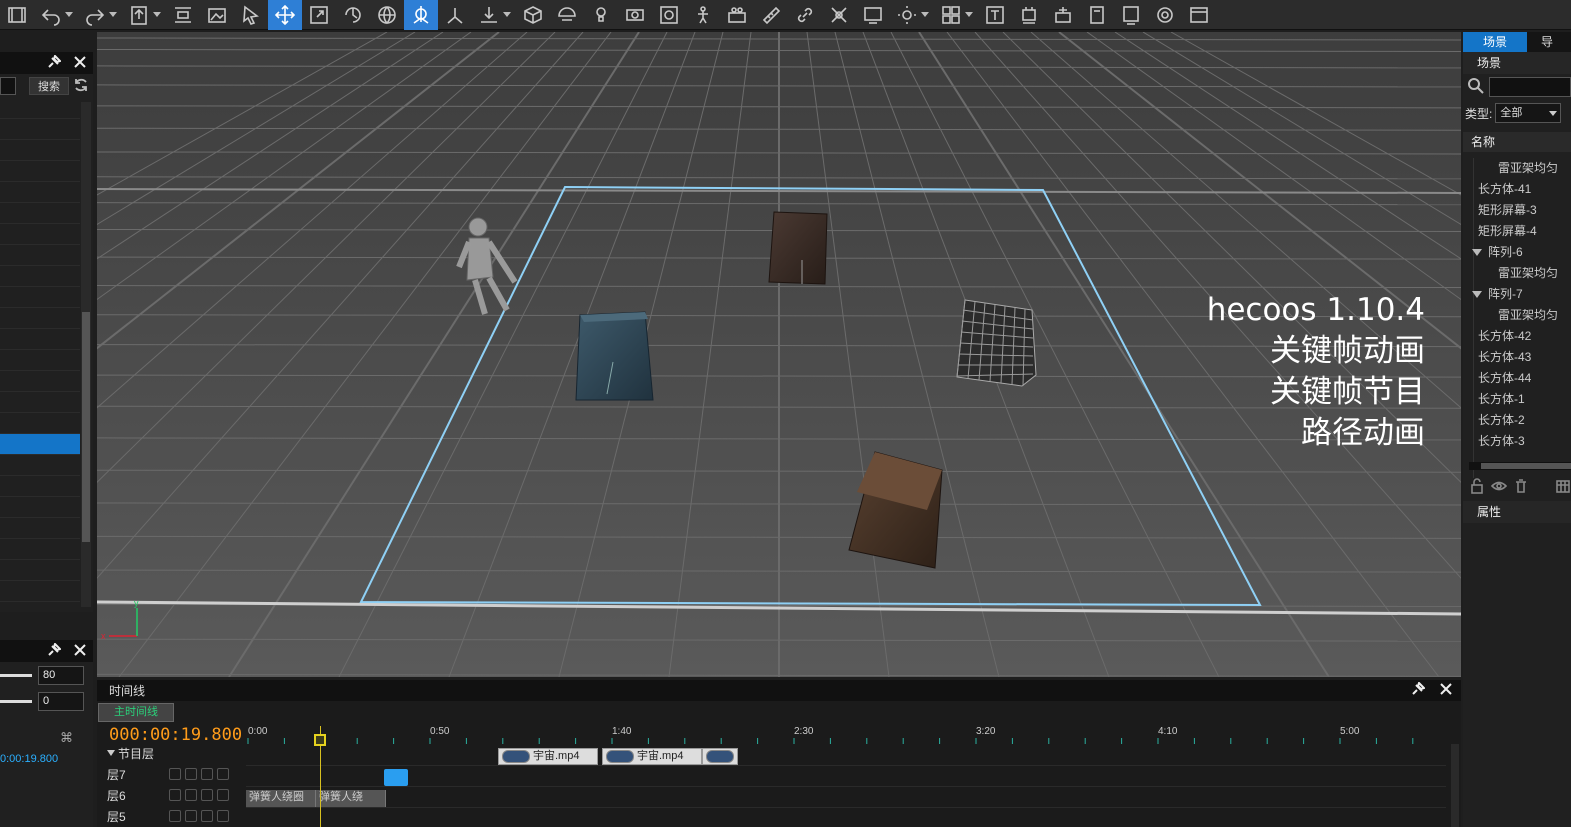 This screenshot has height=827, width=1571. Describe the element at coordinates (1063, 15) in the screenshot. I see `fixture2-tool` at that location.